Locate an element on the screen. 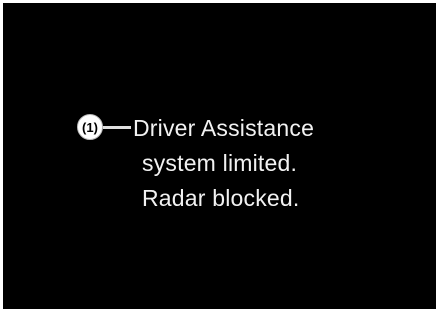  callout-badge: (1) is located at coordinates (90, 127).